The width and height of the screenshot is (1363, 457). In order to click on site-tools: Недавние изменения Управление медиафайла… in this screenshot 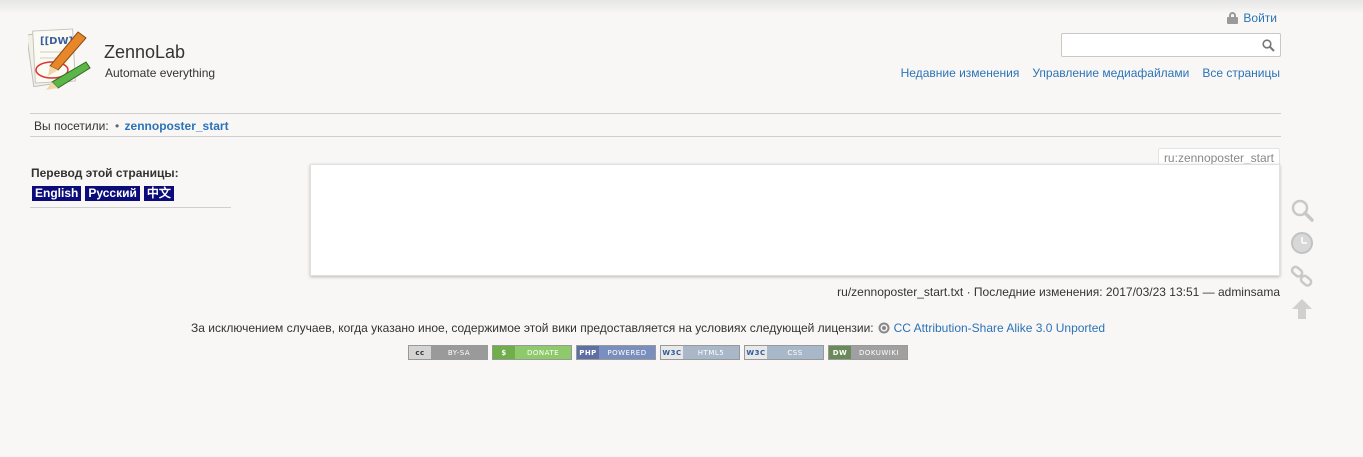, I will do `click(1090, 73)`.